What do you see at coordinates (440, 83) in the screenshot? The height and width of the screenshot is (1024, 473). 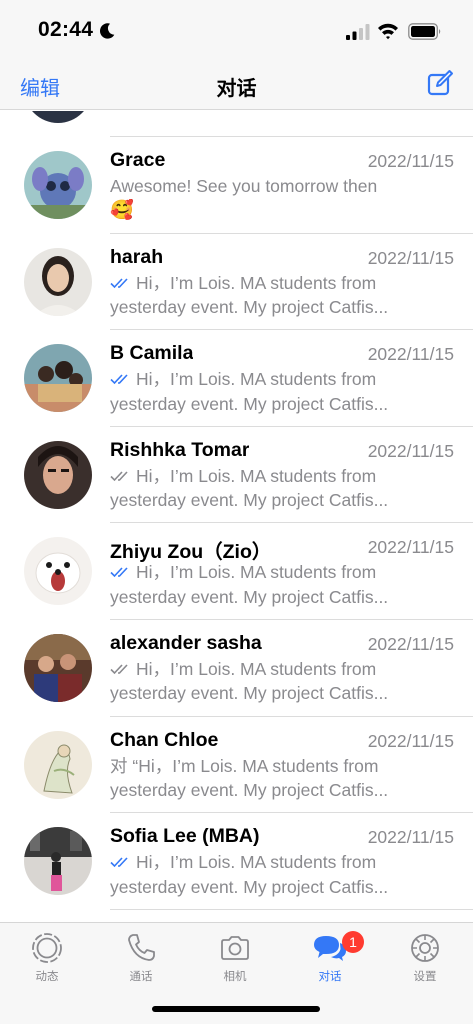 I see `compose-icon` at bounding box center [440, 83].